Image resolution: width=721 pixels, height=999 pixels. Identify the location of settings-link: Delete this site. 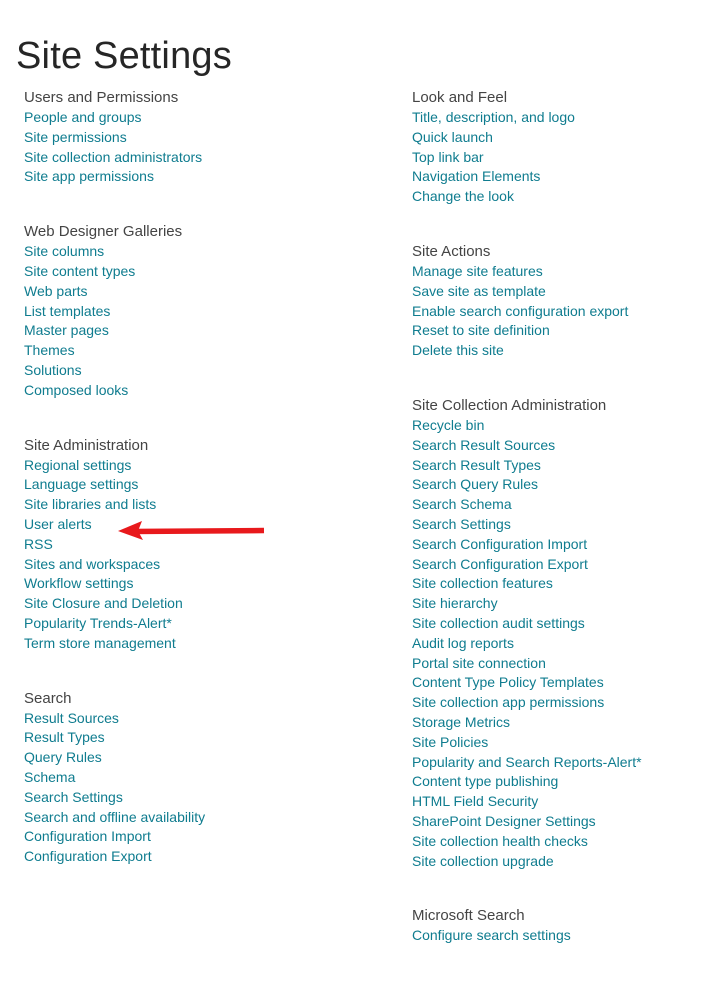
(458, 351).